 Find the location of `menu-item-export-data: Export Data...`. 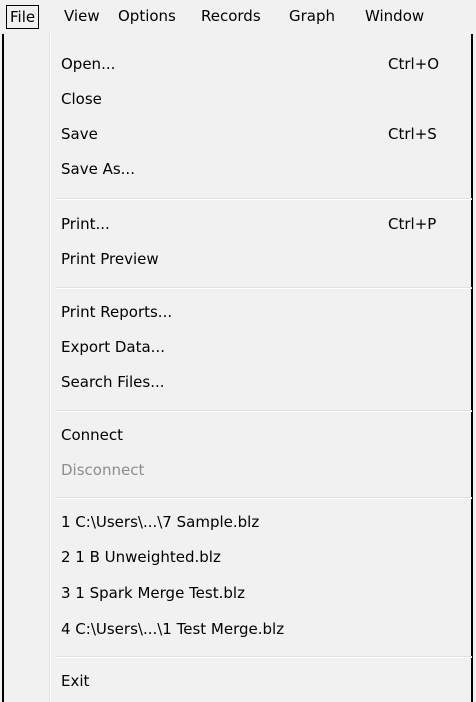

menu-item-export-data: Export Data... is located at coordinates (113, 347).